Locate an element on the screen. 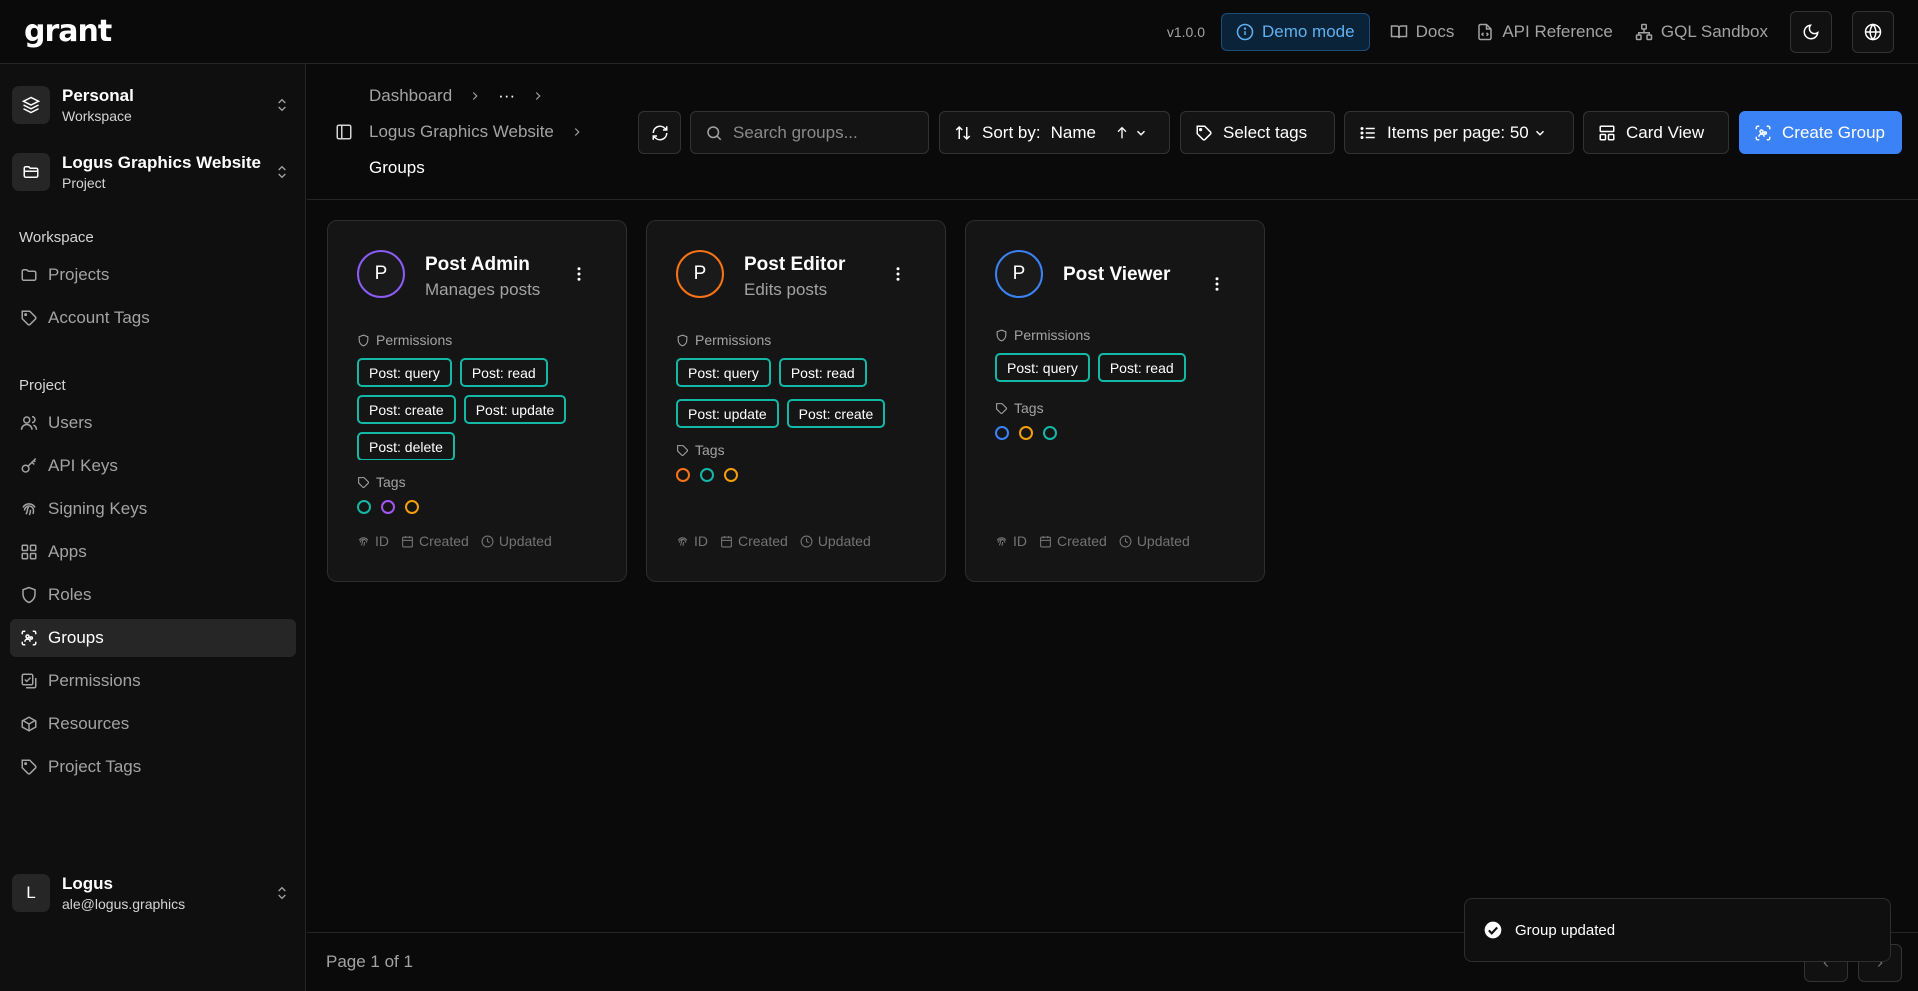  create-group-button: Create Group is located at coordinates (1820, 132).